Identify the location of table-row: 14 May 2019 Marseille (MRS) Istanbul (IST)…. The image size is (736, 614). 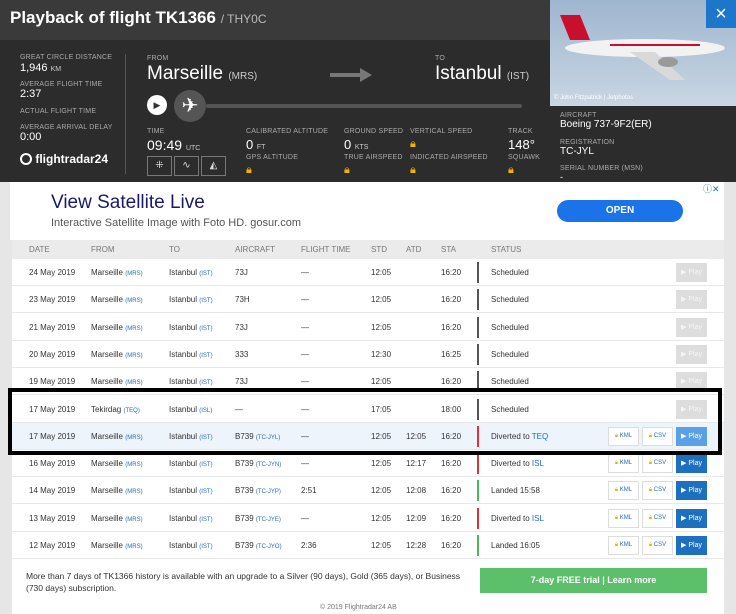
(368, 491).